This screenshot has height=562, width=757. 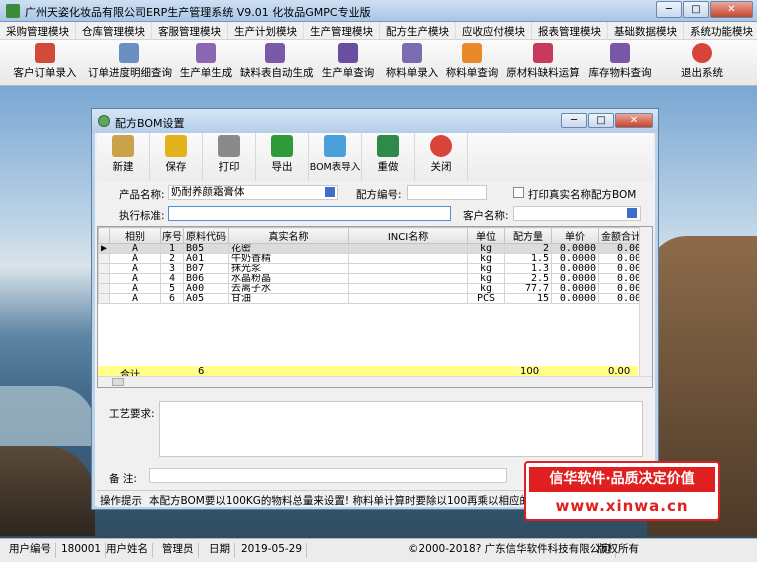 What do you see at coordinates (265, 30) in the screenshot?
I see `menu-production-plan: 生产计划模块` at bounding box center [265, 30].